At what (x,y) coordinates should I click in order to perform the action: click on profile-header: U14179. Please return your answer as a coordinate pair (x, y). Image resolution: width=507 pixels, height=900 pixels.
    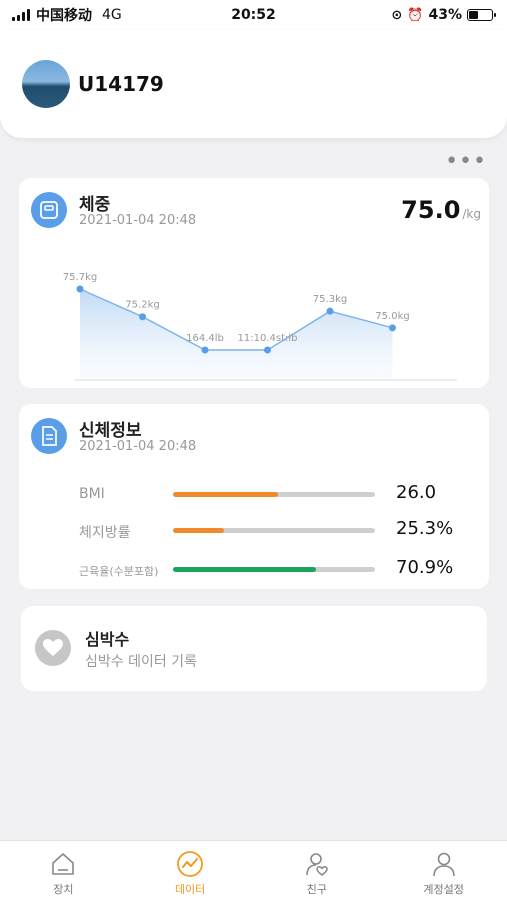
    Looking at the image, I should click on (253, 84).